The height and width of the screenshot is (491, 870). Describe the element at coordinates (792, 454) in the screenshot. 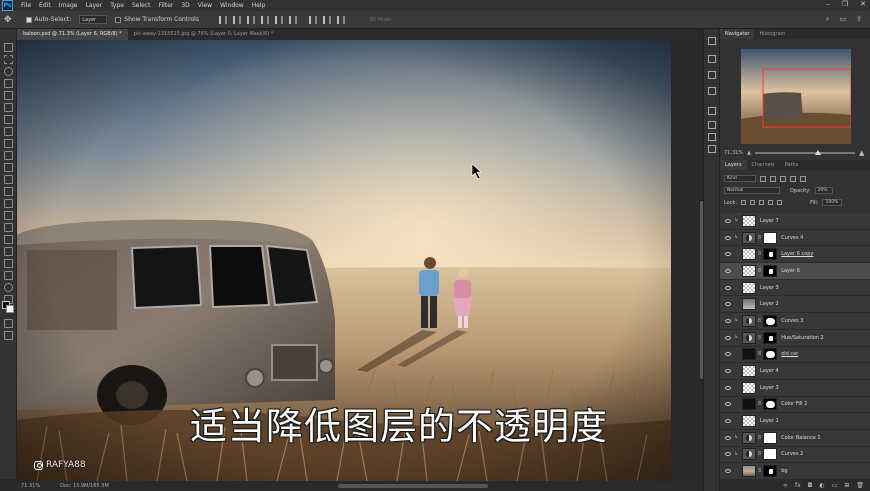

I see `layer-name: Curves 2` at that location.